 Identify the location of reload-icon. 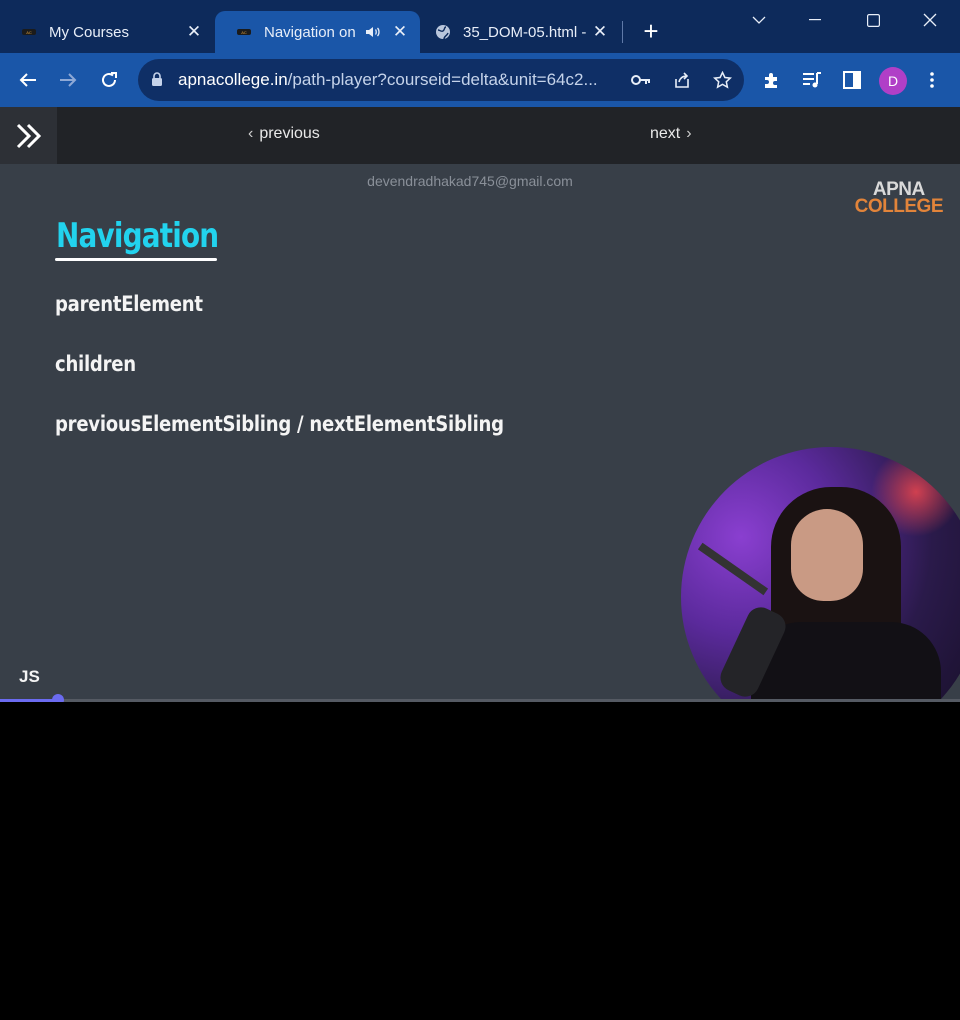
(109, 80).